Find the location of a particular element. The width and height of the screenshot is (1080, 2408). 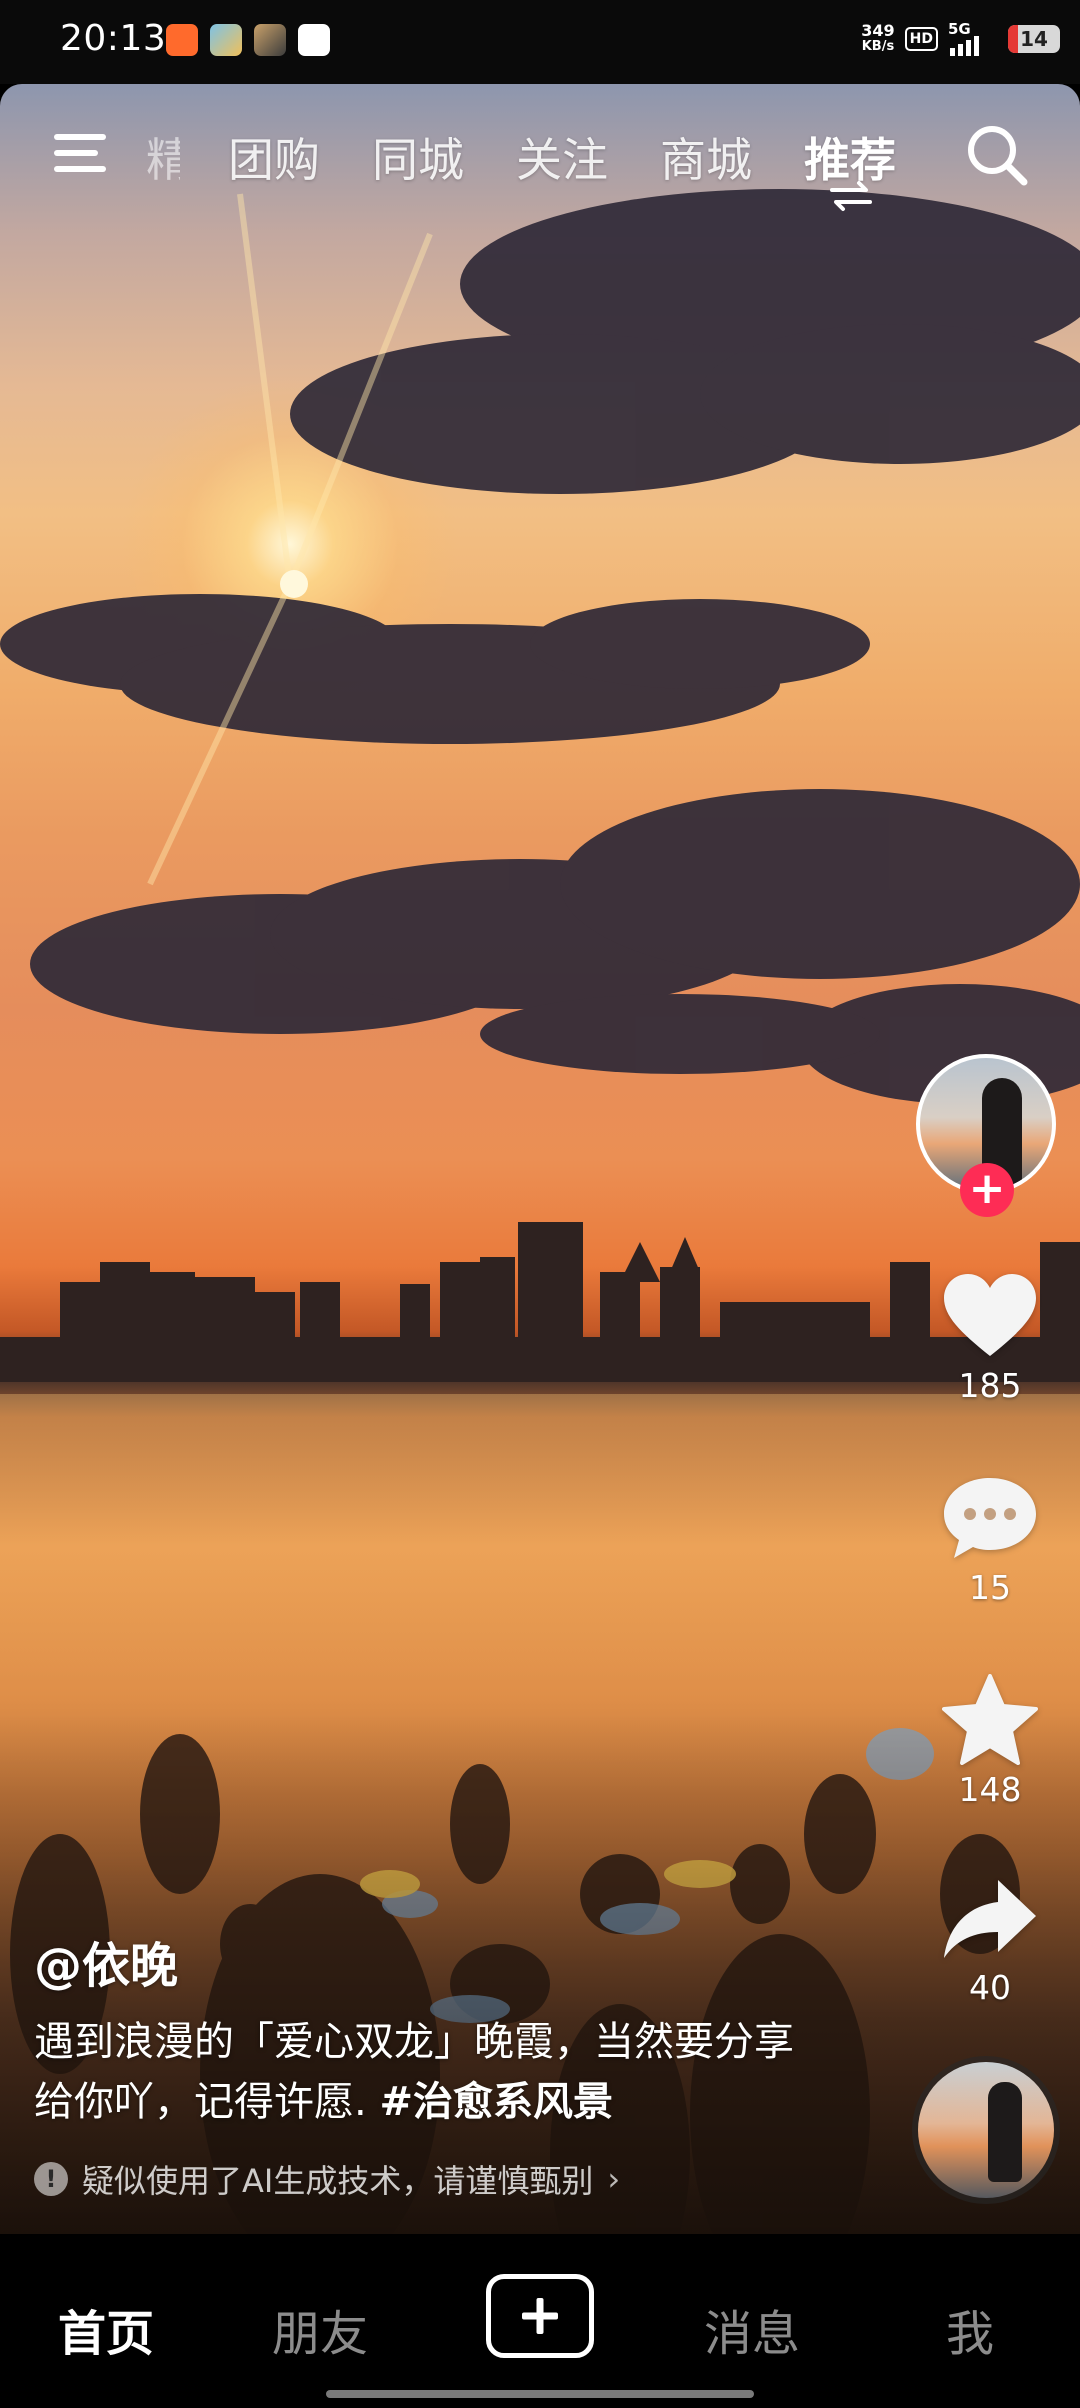

home-indicator is located at coordinates (540, 2394).